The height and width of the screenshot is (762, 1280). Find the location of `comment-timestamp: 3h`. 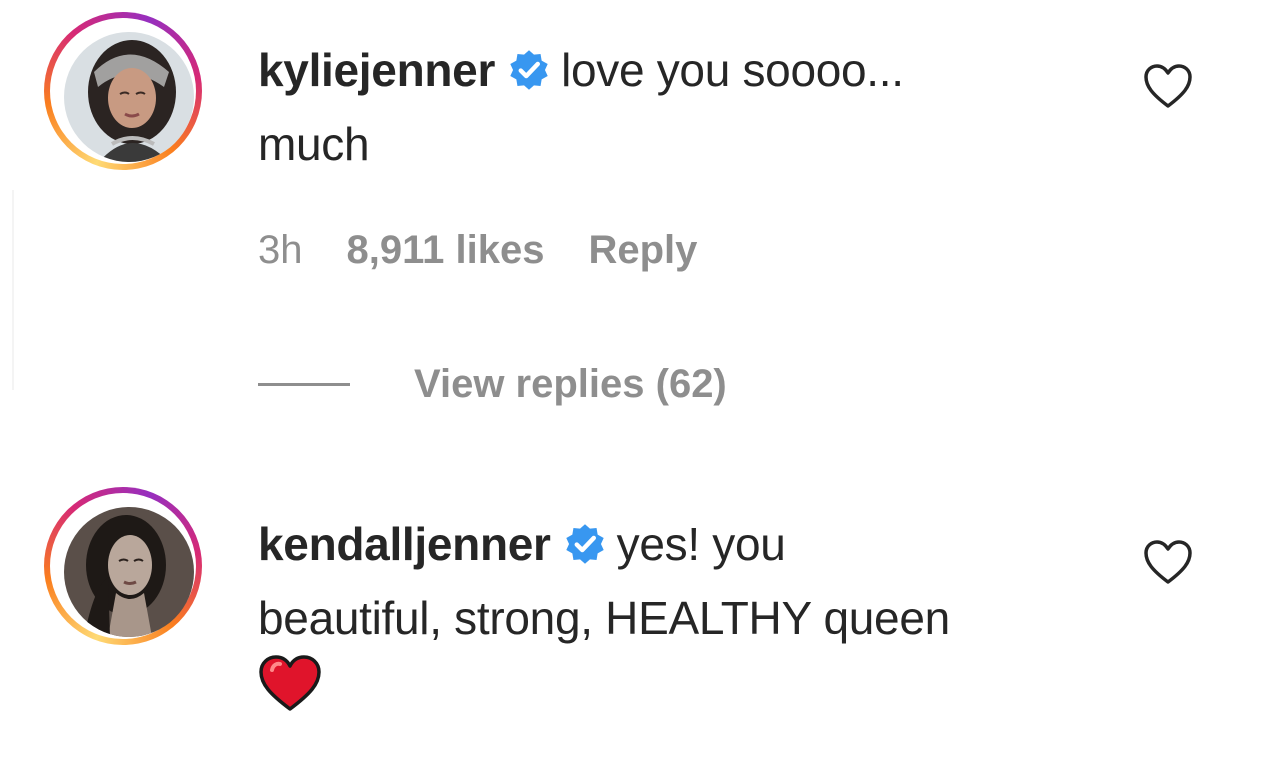

comment-timestamp: 3h is located at coordinates (280, 250).